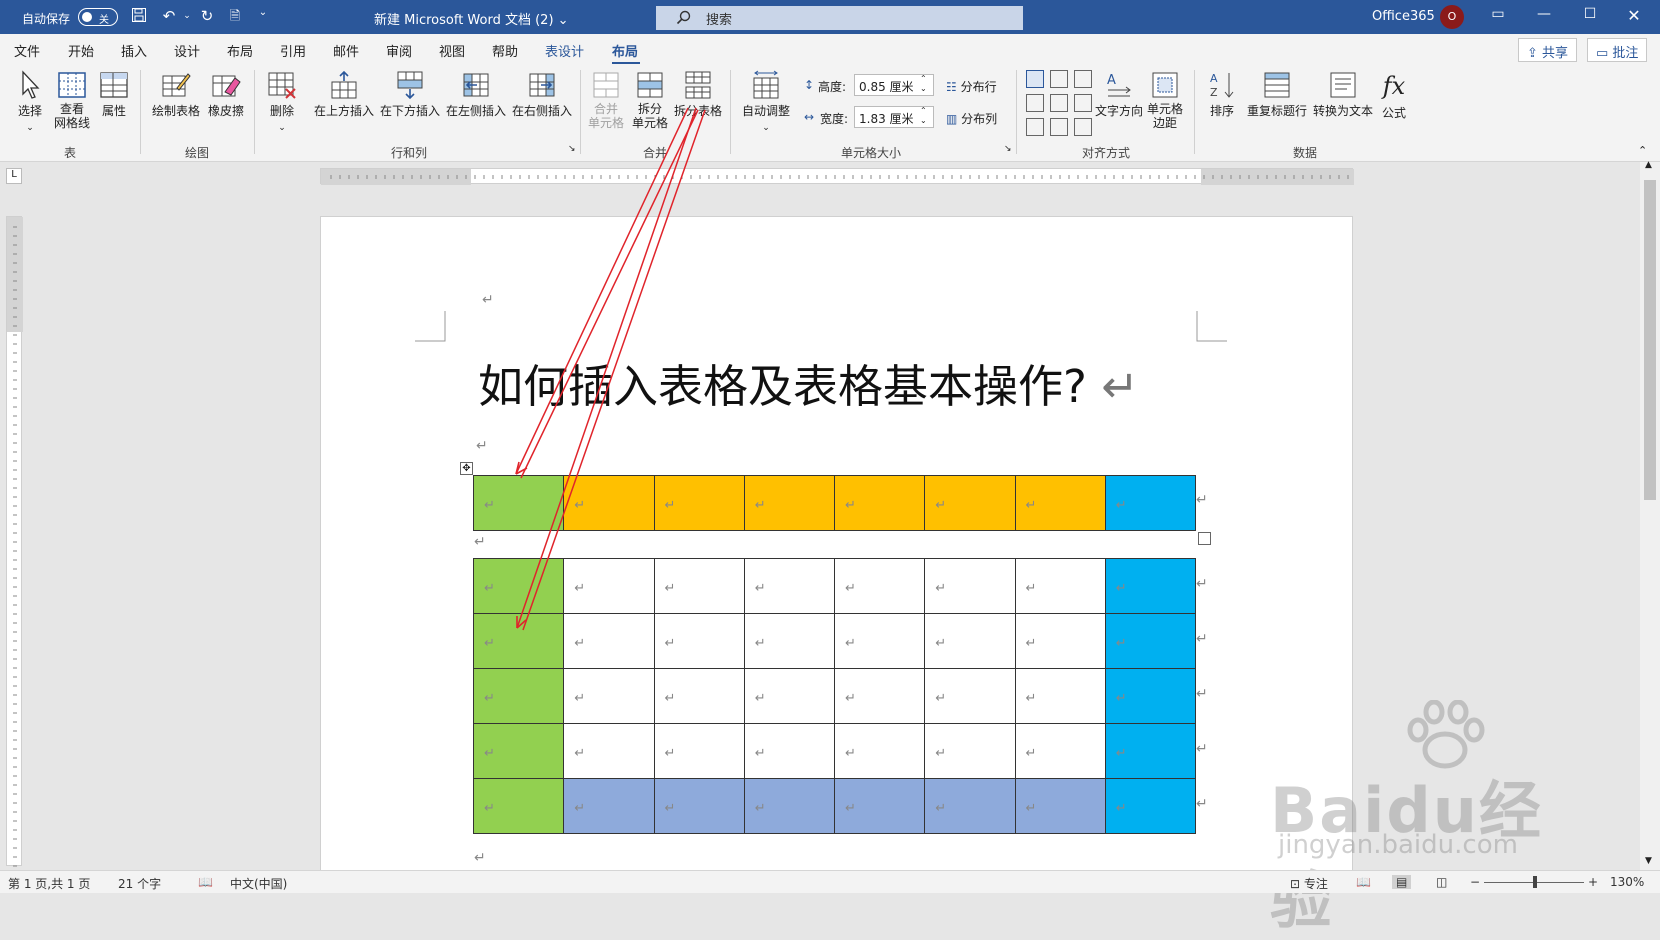 This screenshot has height=940, width=1660. What do you see at coordinates (1008, 149) in the screenshot?
I see `cell-size-dialog-launcher-icon: ↘` at bounding box center [1008, 149].